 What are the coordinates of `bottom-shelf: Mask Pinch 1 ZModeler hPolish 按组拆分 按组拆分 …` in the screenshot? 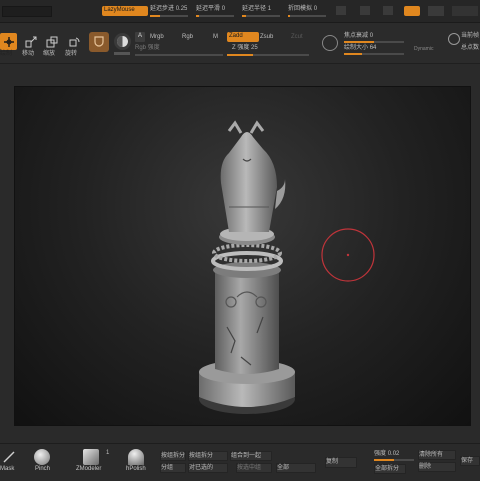 It's located at (240, 462).